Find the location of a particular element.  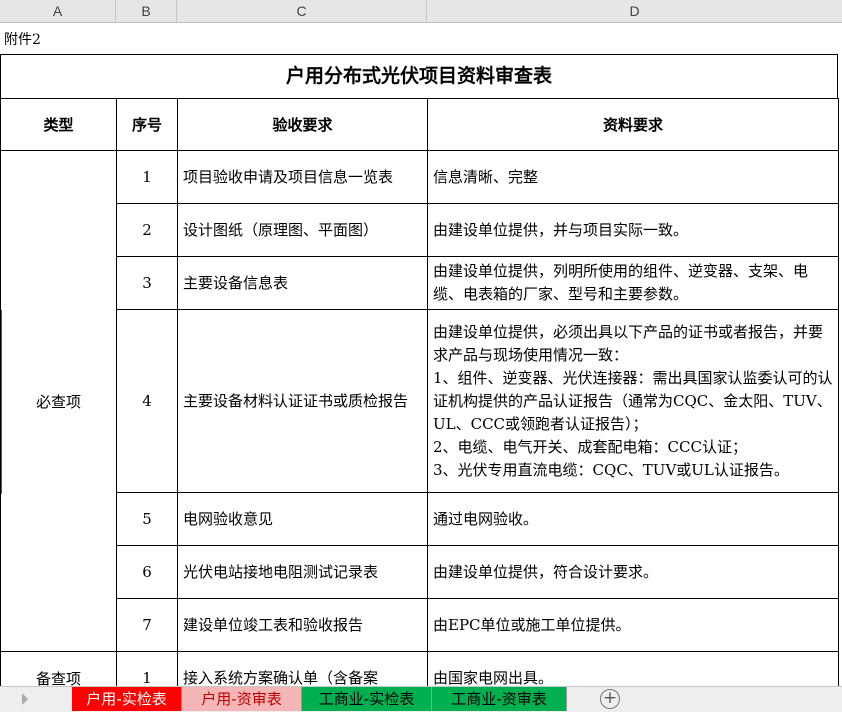

table-row: 6 光伏电站接地电阻测试记录表 由建设单位提供，符合设计要求。 is located at coordinates (420, 572).